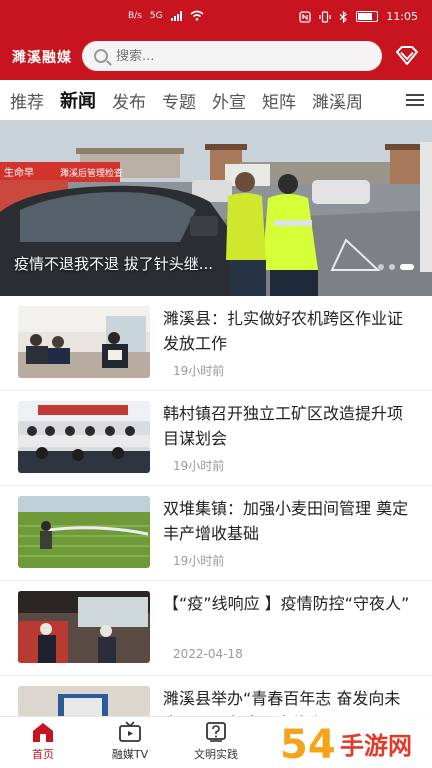 The height and width of the screenshot is (768, 432). What do you see at coordinates (43, 732) in the screenshot?
I see `home-icon` at bounding box center [43, 732].